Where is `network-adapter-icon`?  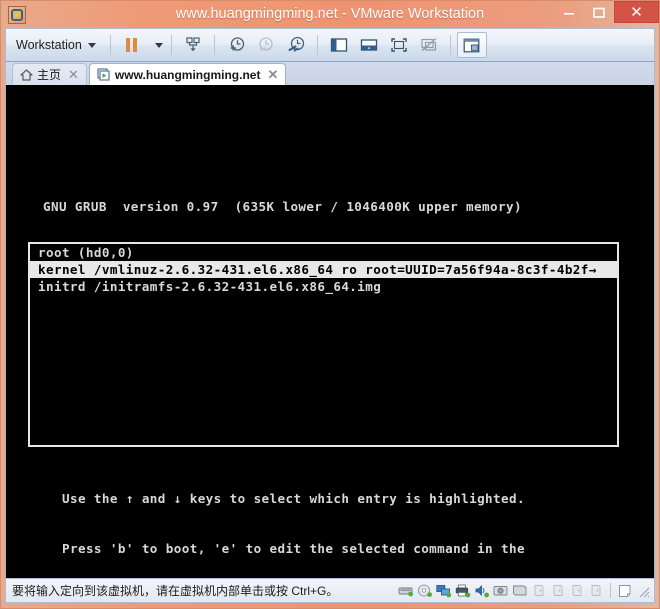
network-adapter-icon is located at coordinates (444, 590).